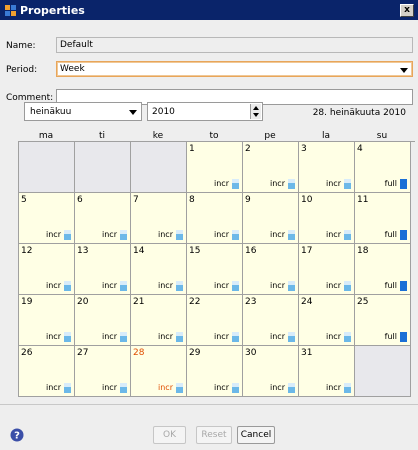 This screenshot has height=450, width=418. Describe the element at coordinates (383, 320) in the screenshot. I see `calendar-day-cell: 25 full` at that location.